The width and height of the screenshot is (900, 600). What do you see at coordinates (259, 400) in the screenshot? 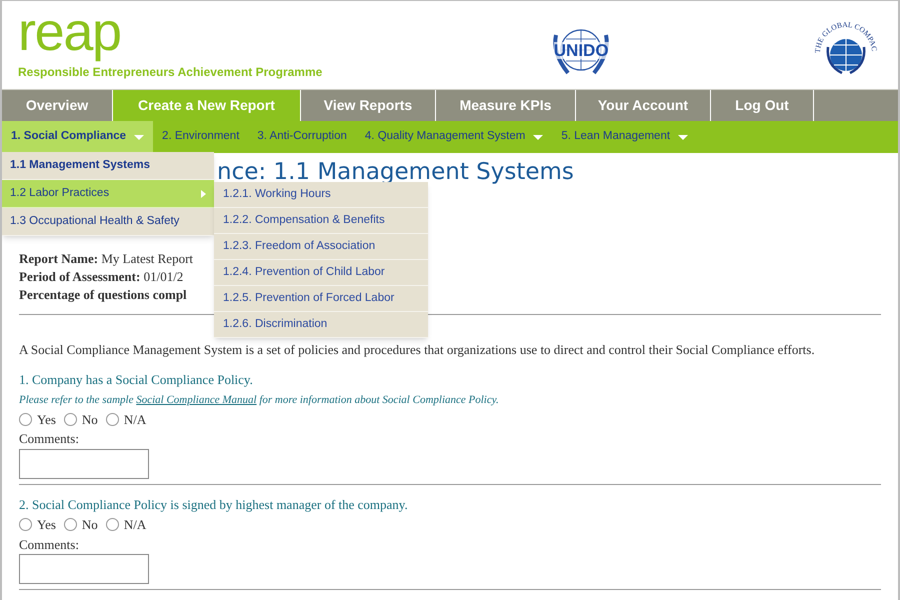
I see `question-note: Please refer to the sample Social Compliance Manual for more information about Social Compliance Policy.` at bounding box center [259, 400].